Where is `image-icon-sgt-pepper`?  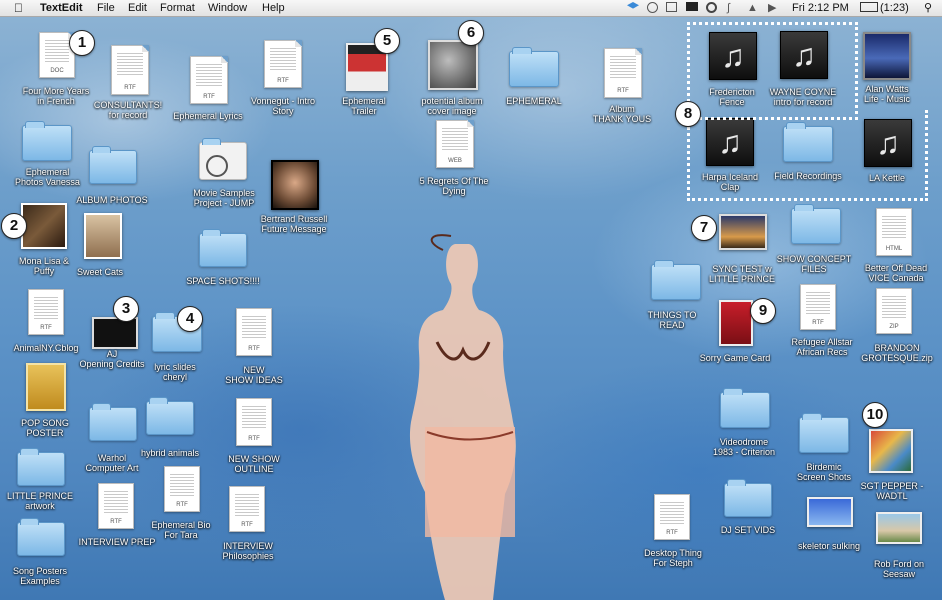 image-icon-sgt-pepper is located at coordinates (891, 451).